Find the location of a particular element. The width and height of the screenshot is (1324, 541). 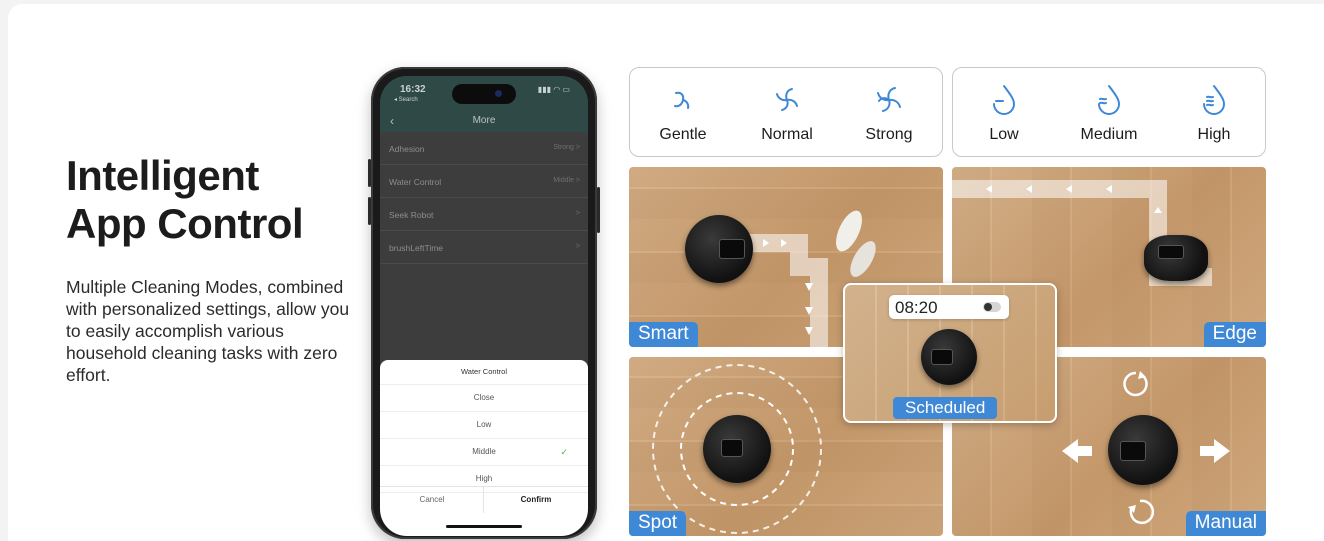

suction-strong: Strong is located at coordinates (889, 112).